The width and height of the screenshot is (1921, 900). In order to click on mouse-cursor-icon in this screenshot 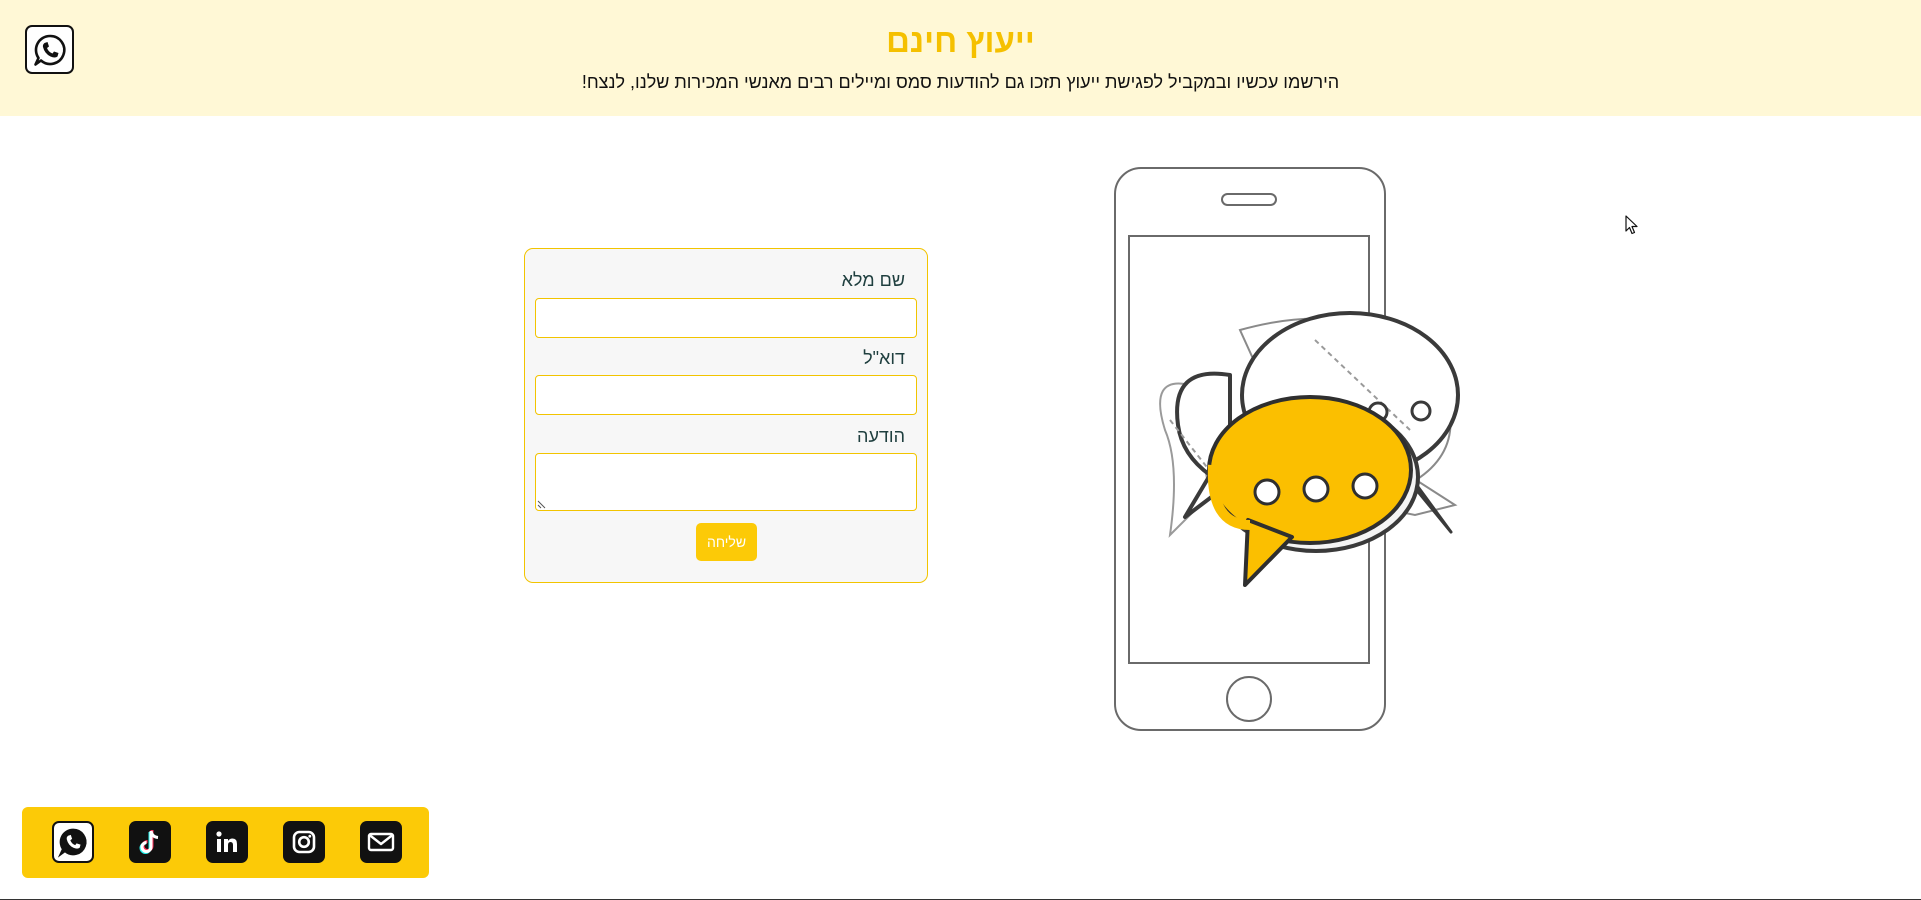, I will do `click(1631, 225)`.